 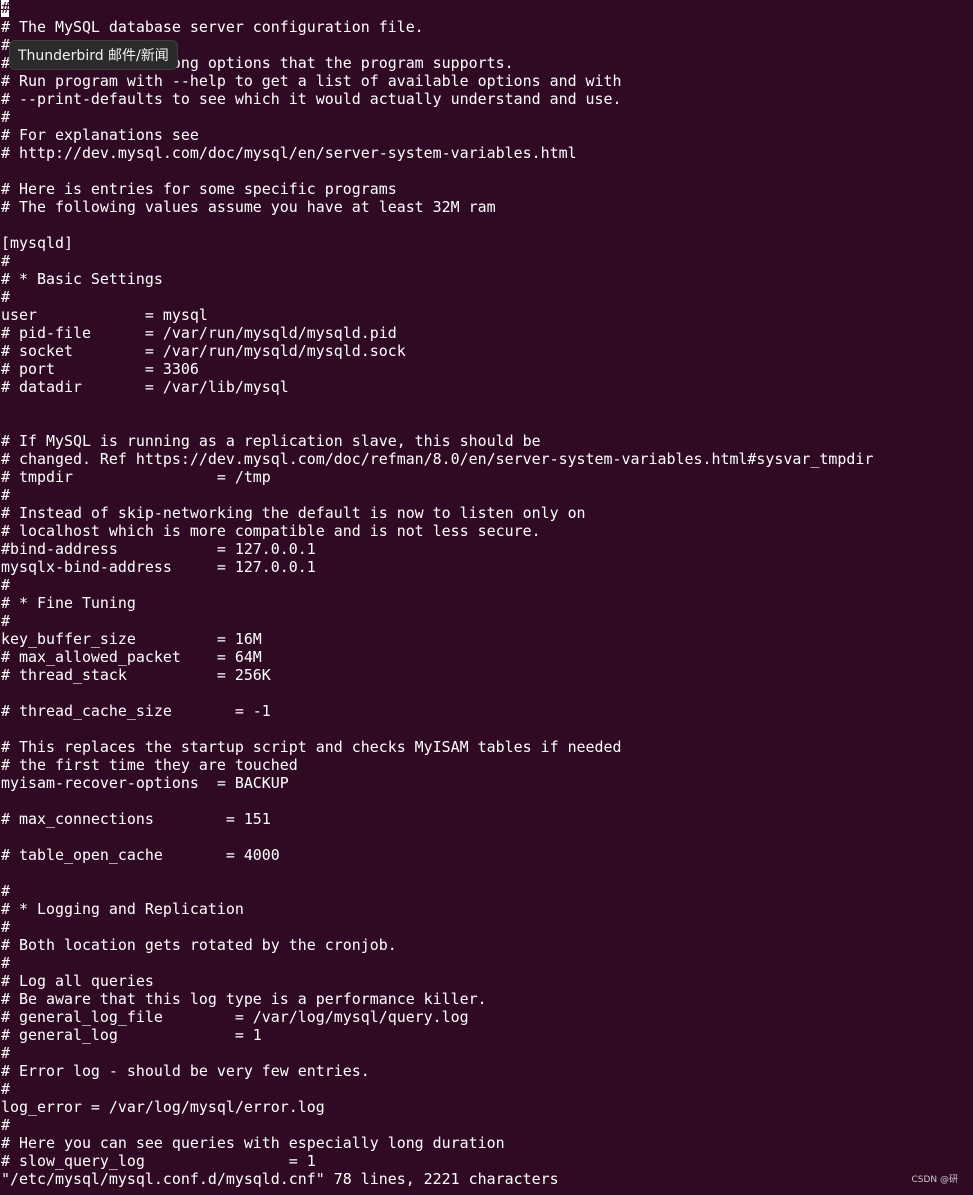 What do you see at coordinates (93, 55) in the screenshot?
I see `dock-tooltip: Thunderbird 邮件/新闻` at bounding box center [93, 55].